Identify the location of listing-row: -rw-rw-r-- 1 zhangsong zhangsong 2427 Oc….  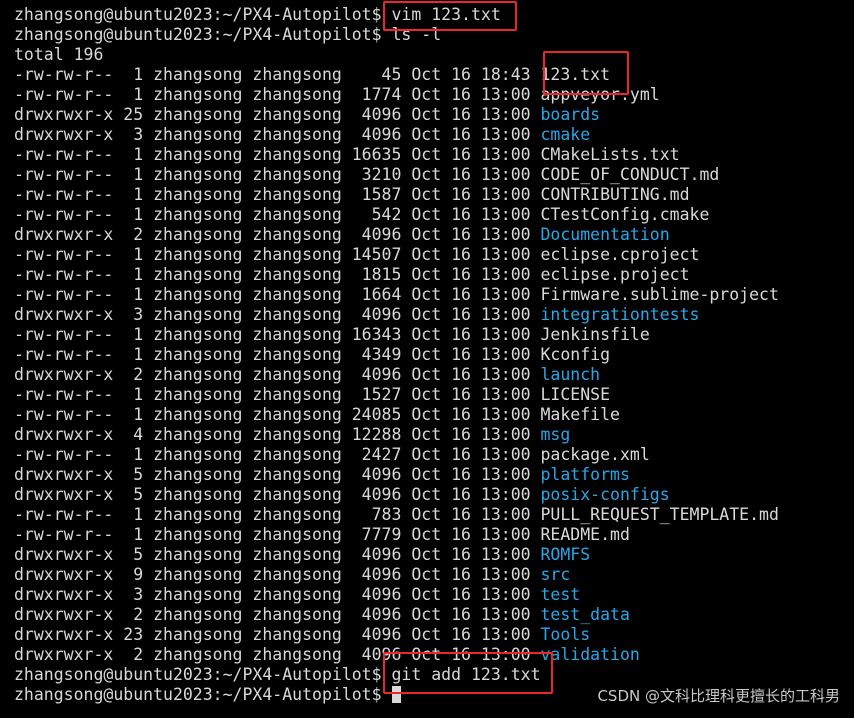
(434, 455).